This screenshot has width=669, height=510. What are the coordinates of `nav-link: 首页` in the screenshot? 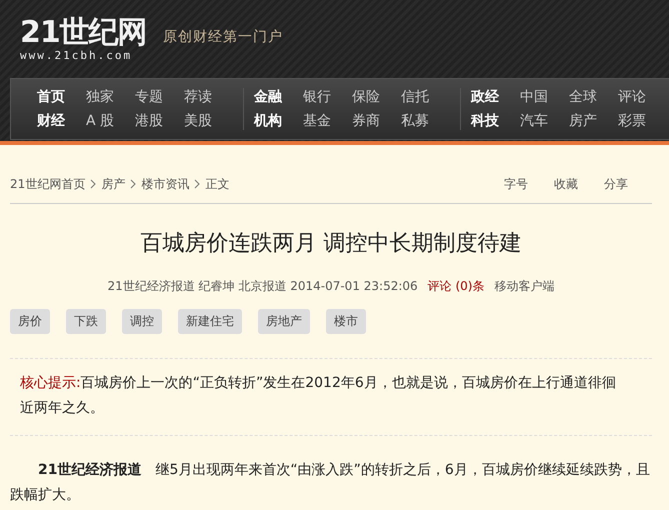 It's located at (61, 97).